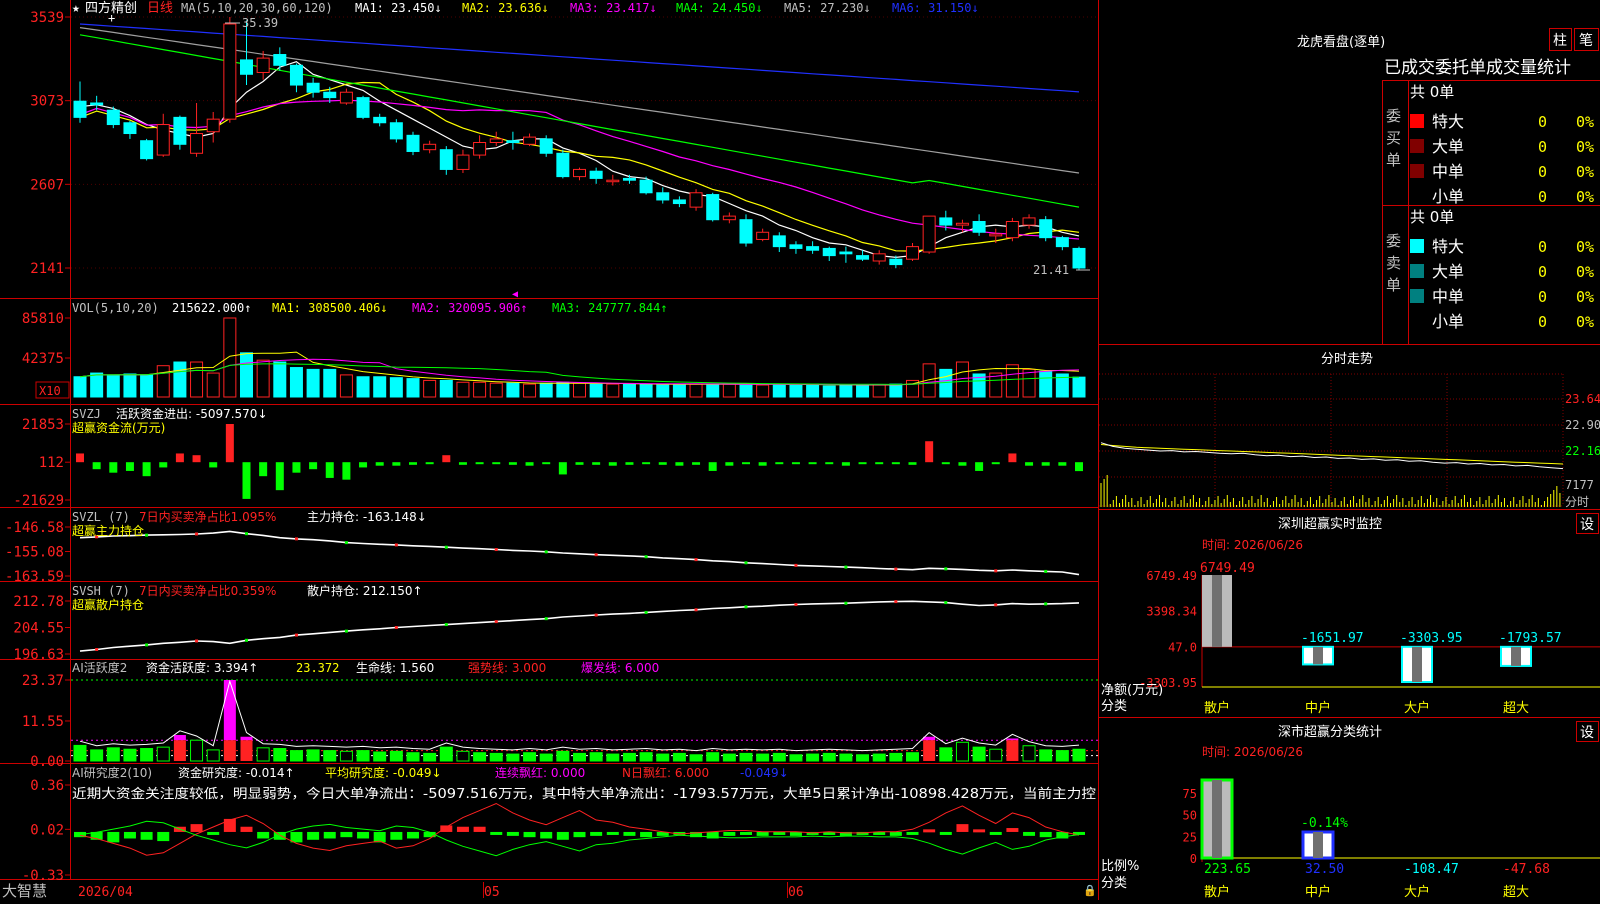 The height and width of the screenshot is (904, 1600). I want to click on ai2-bars, so click(579, 830).